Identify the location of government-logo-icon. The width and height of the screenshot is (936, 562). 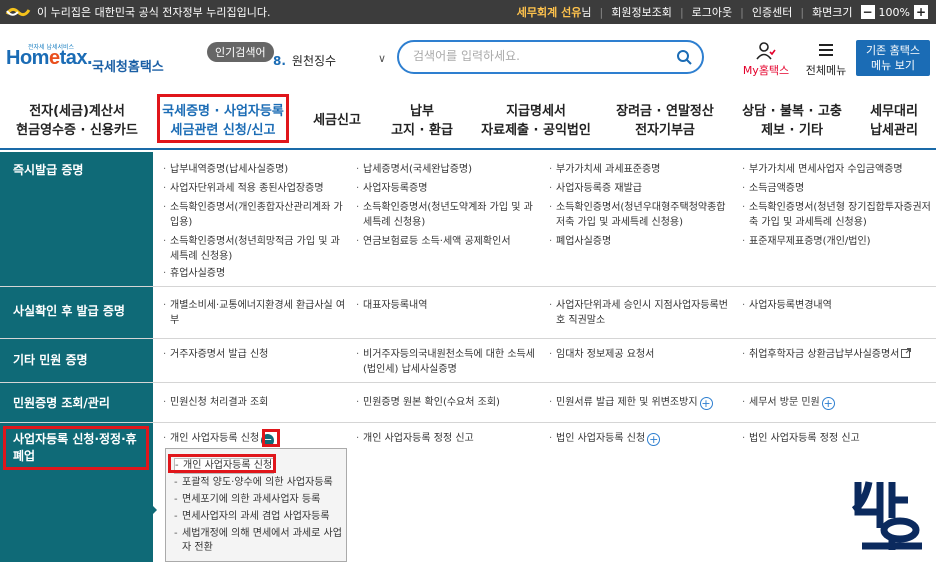
(18, 12).